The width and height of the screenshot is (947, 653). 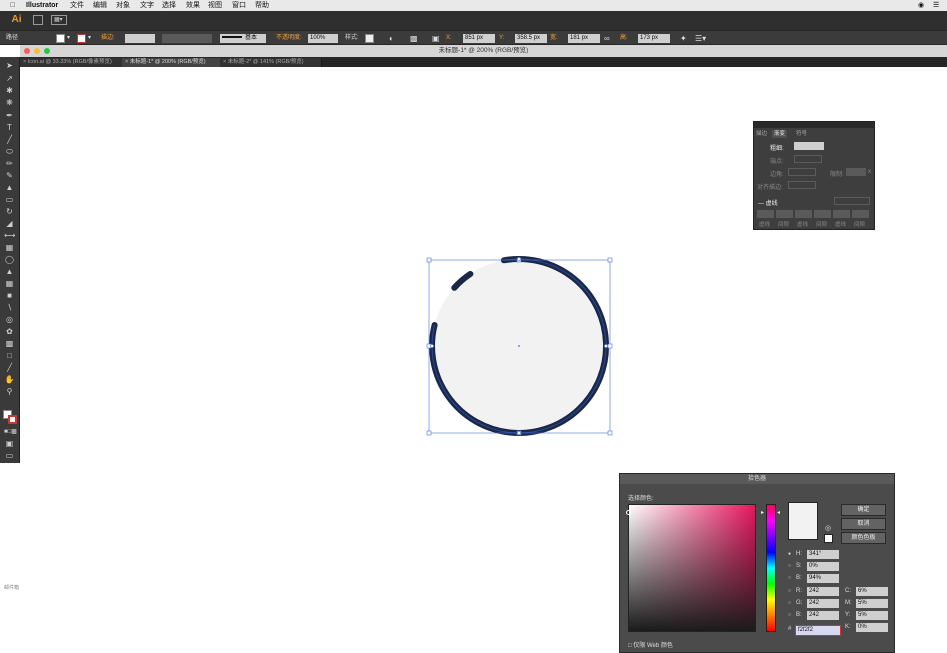 I want to click on color-mode-icon: ■□▩, so click(x=10, y=432).